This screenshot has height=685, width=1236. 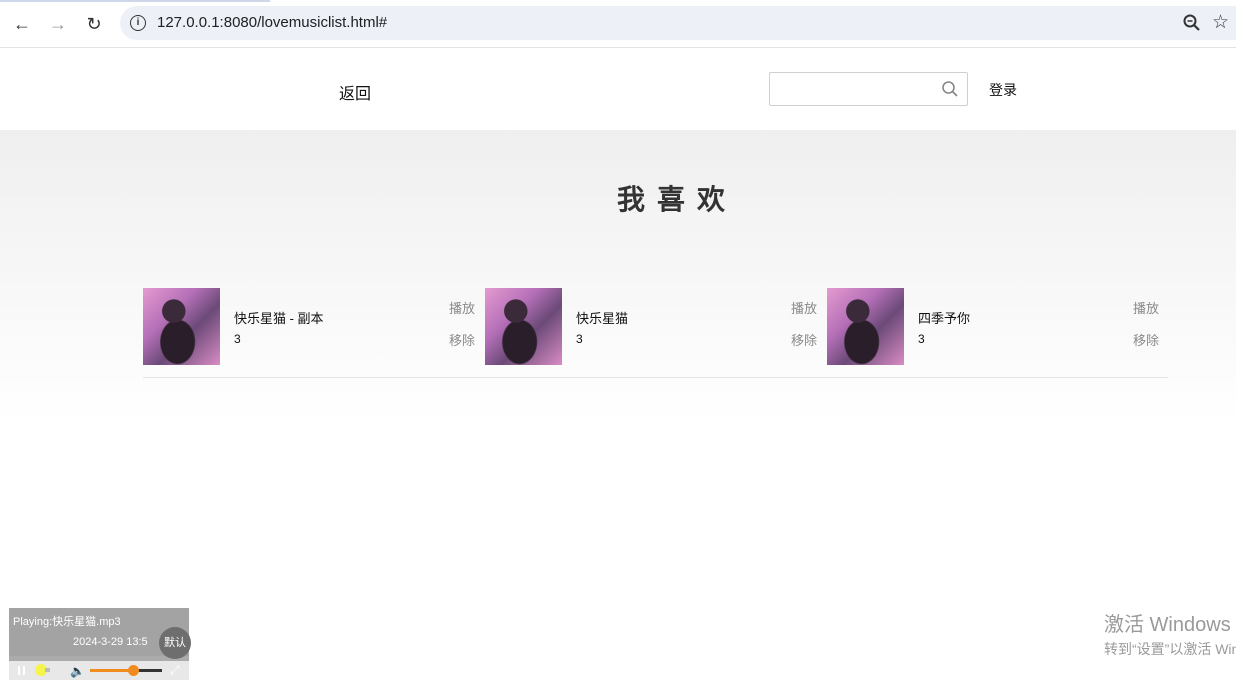 What do you see at coordinates (1003, 90) in the screenshot?
I see `login-link: 登录` at bounding box center [1003, 90].